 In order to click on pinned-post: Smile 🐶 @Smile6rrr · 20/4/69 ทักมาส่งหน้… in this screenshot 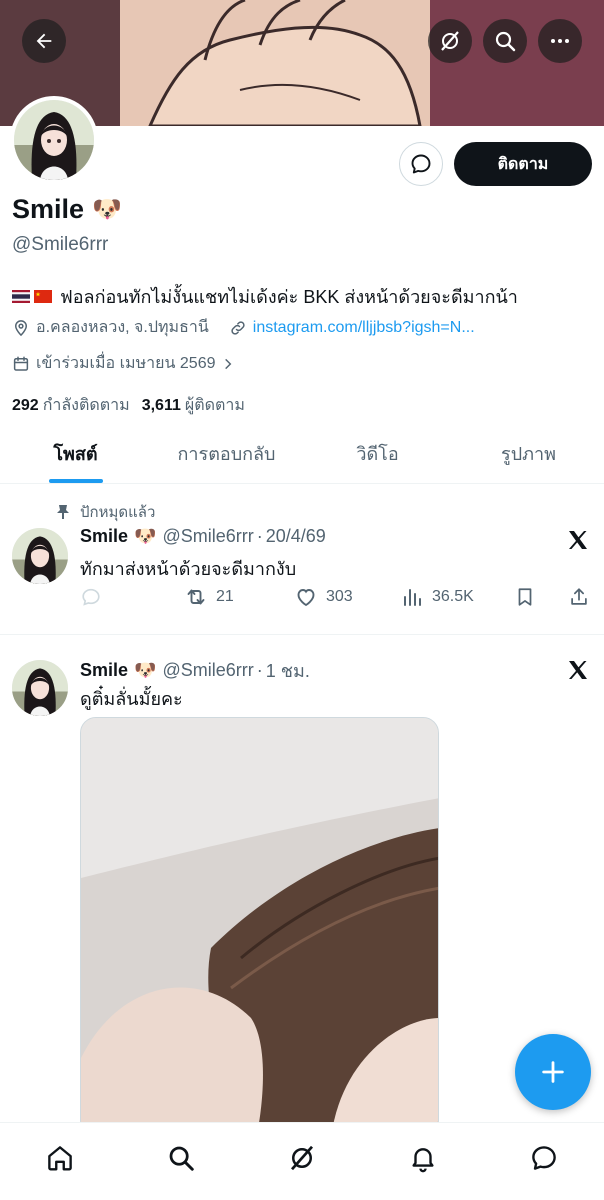, I will do `click(302, 575)`.